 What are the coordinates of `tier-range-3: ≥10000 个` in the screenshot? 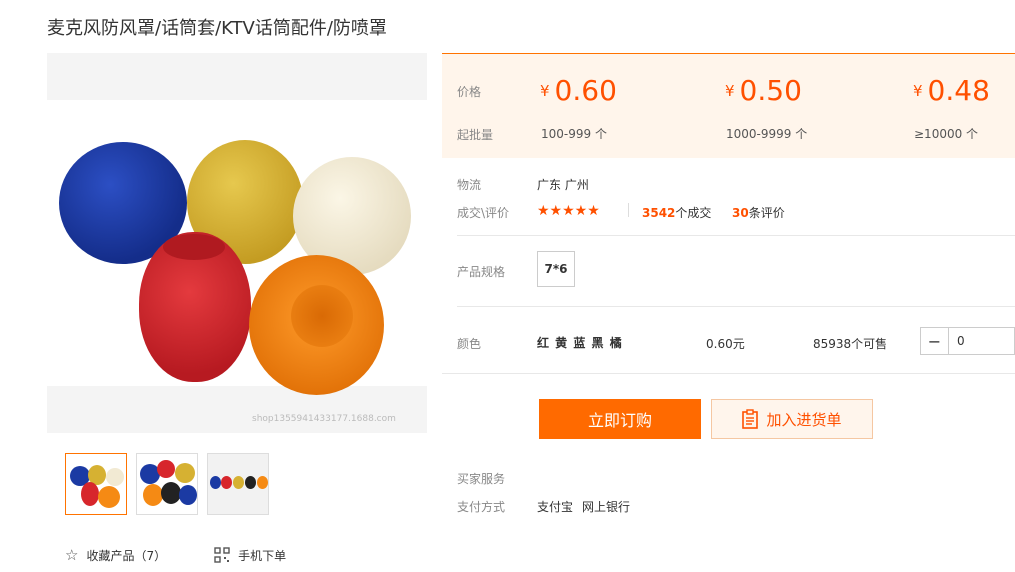 It's located at (946, 134).